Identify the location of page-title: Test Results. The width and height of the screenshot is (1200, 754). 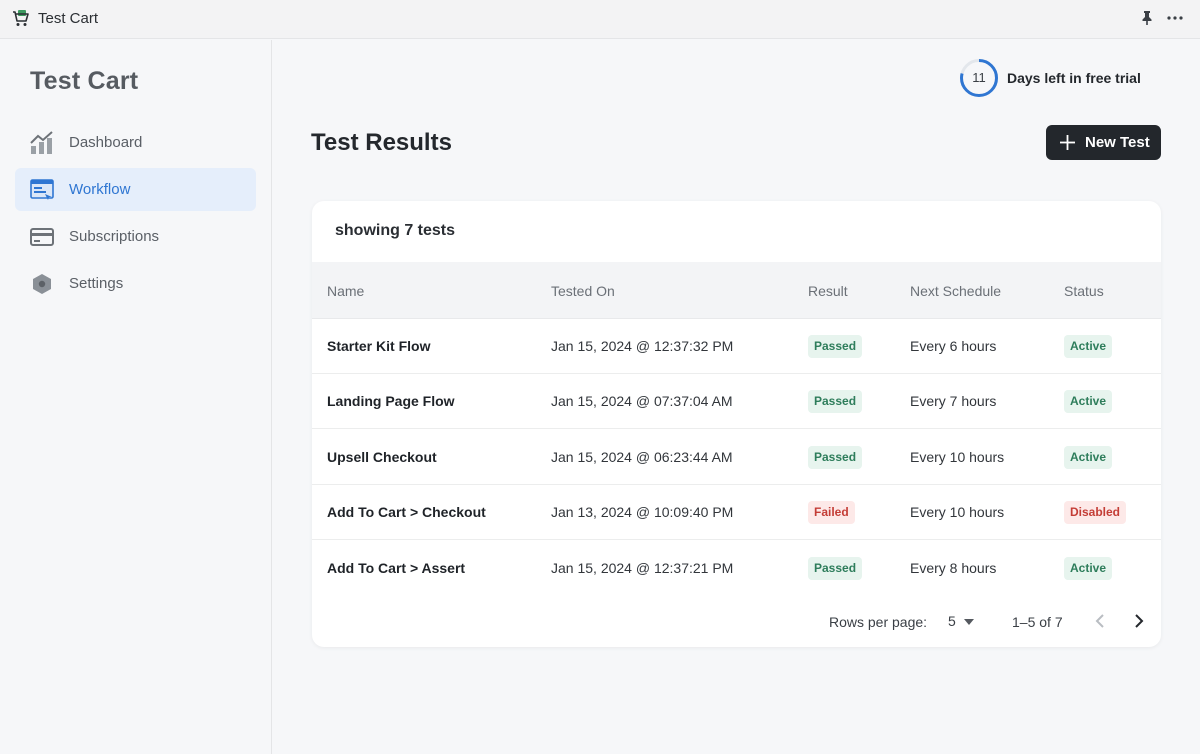
(381, 142).